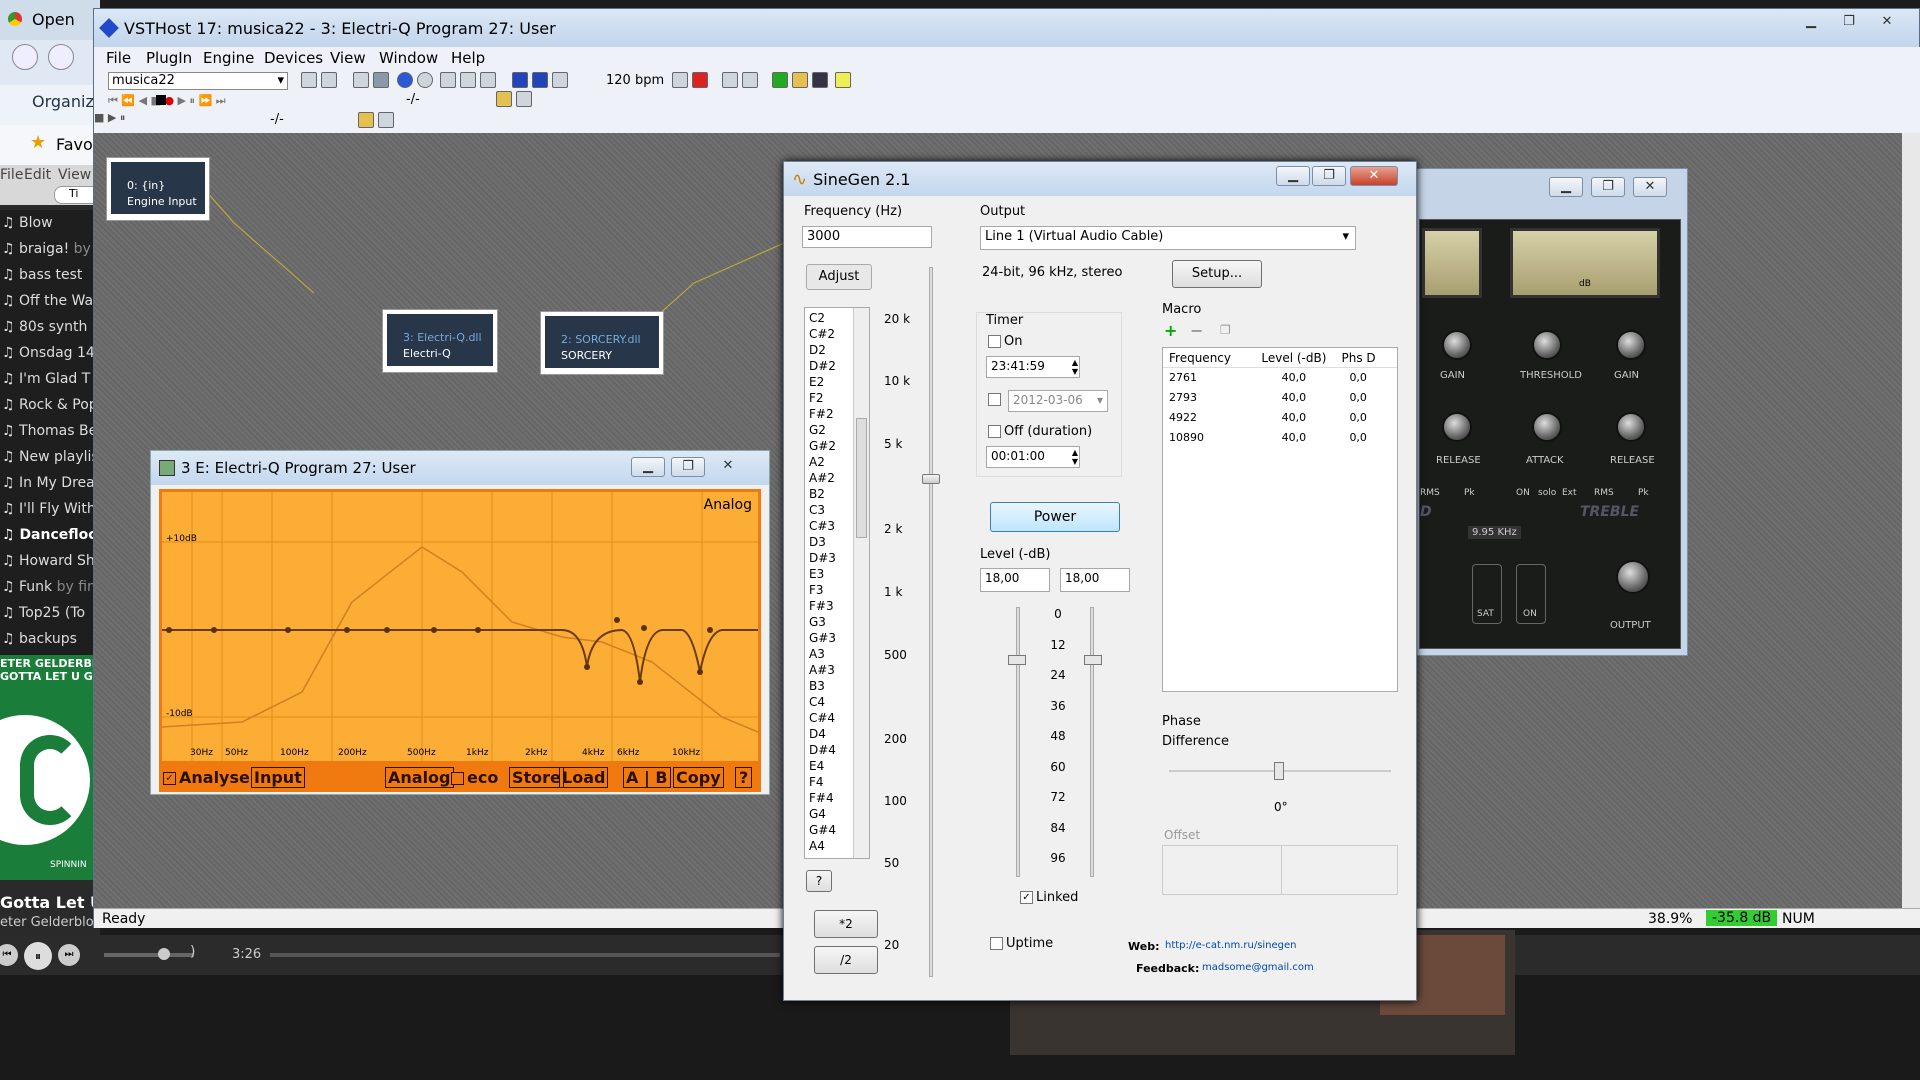  Describe the element at coordinates (161, 100) in the screenshot. I see `transport-stop-icon` at that location.